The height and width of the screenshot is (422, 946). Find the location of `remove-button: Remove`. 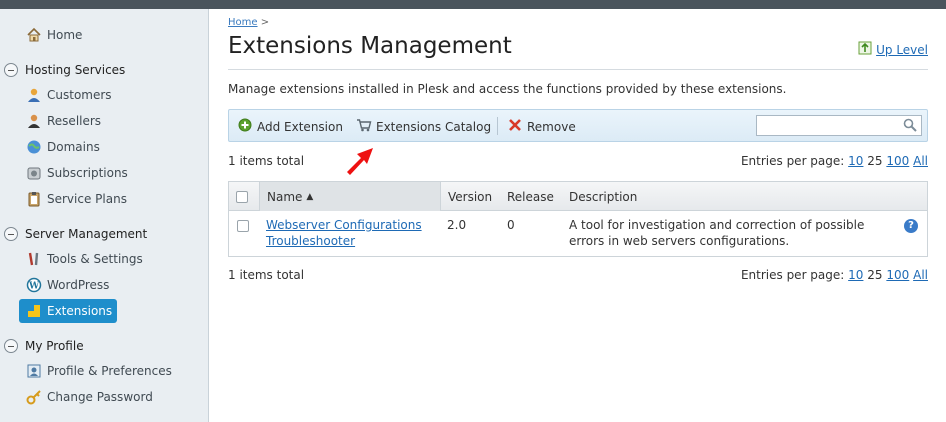

remove-button: Remove is located at coordinates (542, 126).